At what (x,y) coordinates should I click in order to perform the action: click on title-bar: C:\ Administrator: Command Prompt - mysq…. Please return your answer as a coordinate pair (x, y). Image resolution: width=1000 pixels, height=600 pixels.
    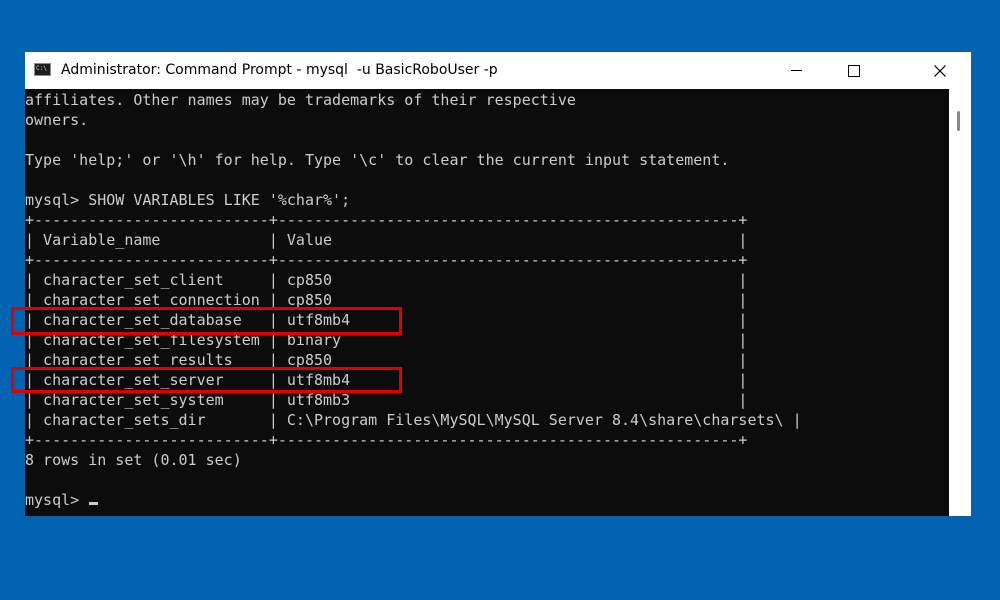
    Looking at the image, I should click on (498, 70).